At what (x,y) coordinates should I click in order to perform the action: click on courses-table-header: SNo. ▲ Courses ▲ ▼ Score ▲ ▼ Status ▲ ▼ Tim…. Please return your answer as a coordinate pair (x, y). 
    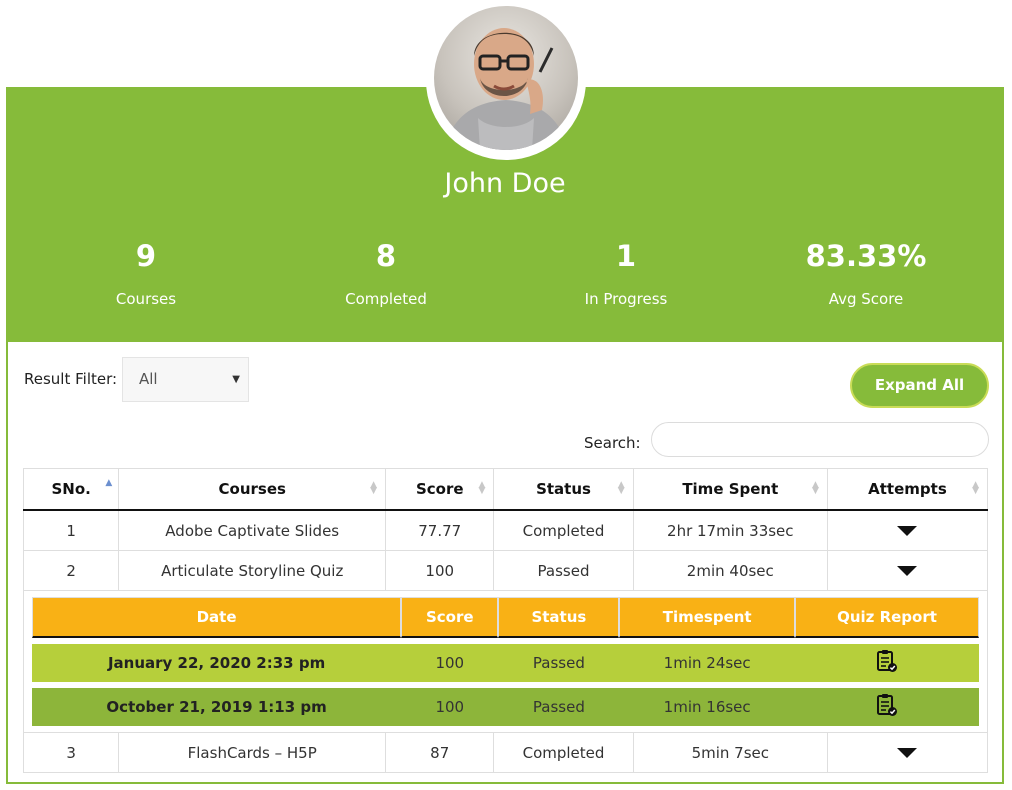
    Looking at the image, I should click on (505, 489).